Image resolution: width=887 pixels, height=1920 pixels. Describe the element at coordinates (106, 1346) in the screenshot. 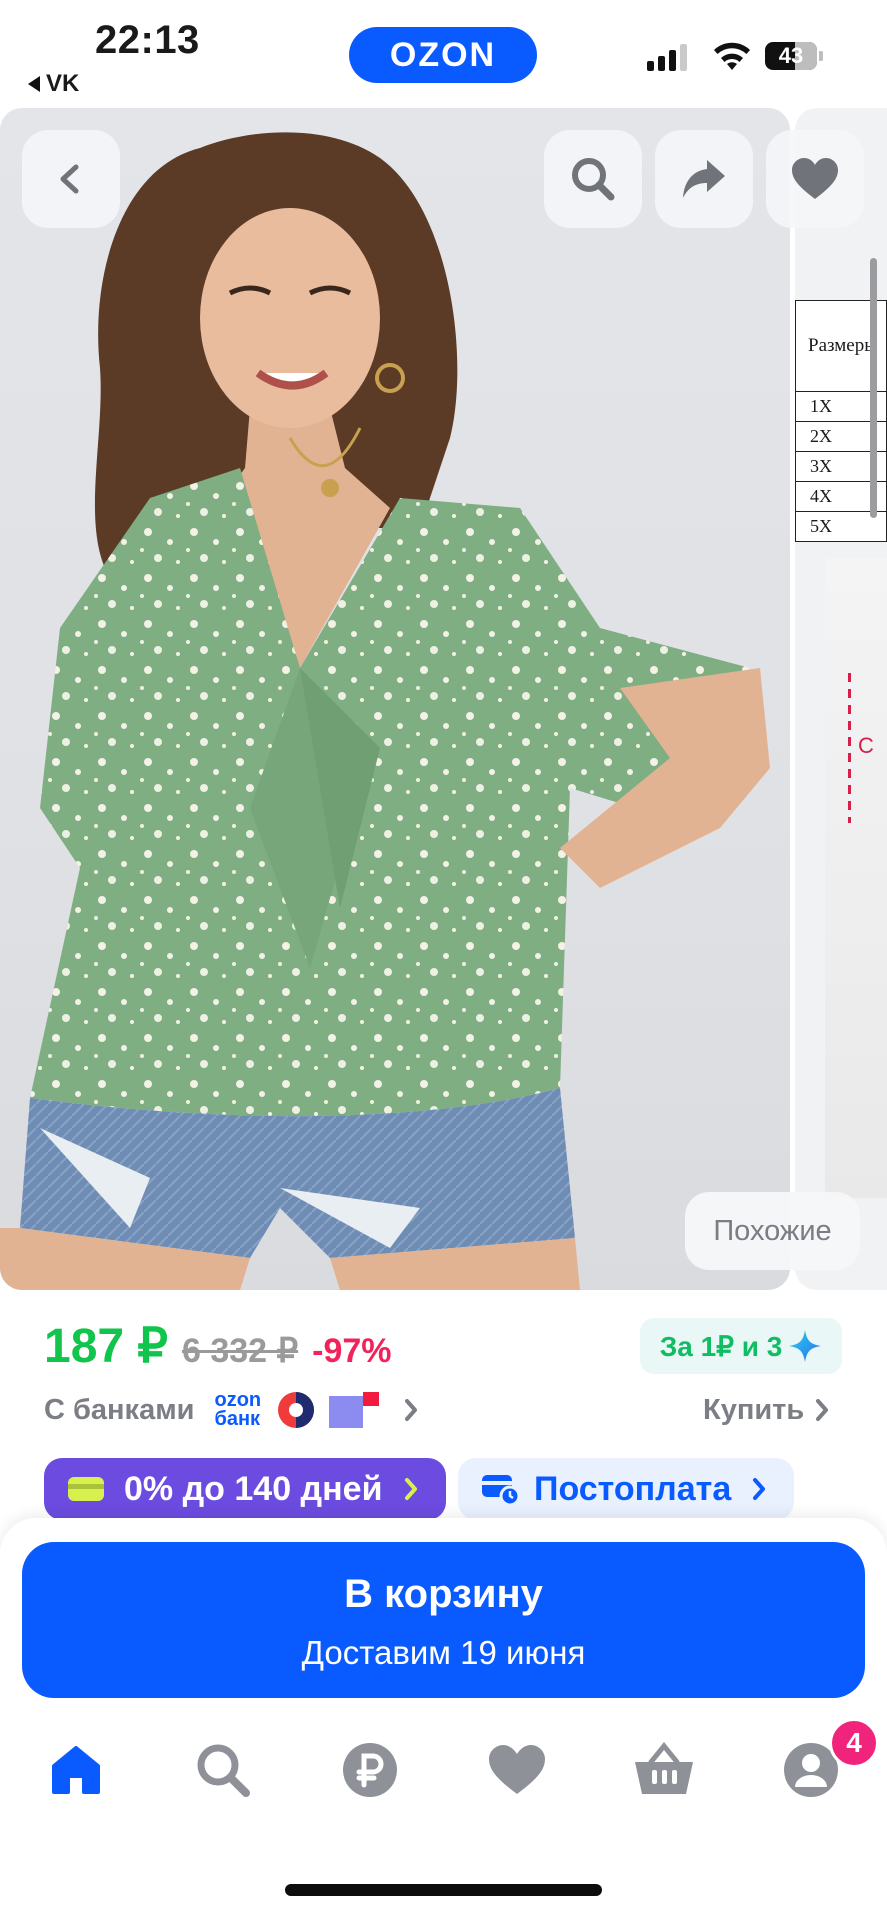

I see `current-price: 187 ₽` at that location.